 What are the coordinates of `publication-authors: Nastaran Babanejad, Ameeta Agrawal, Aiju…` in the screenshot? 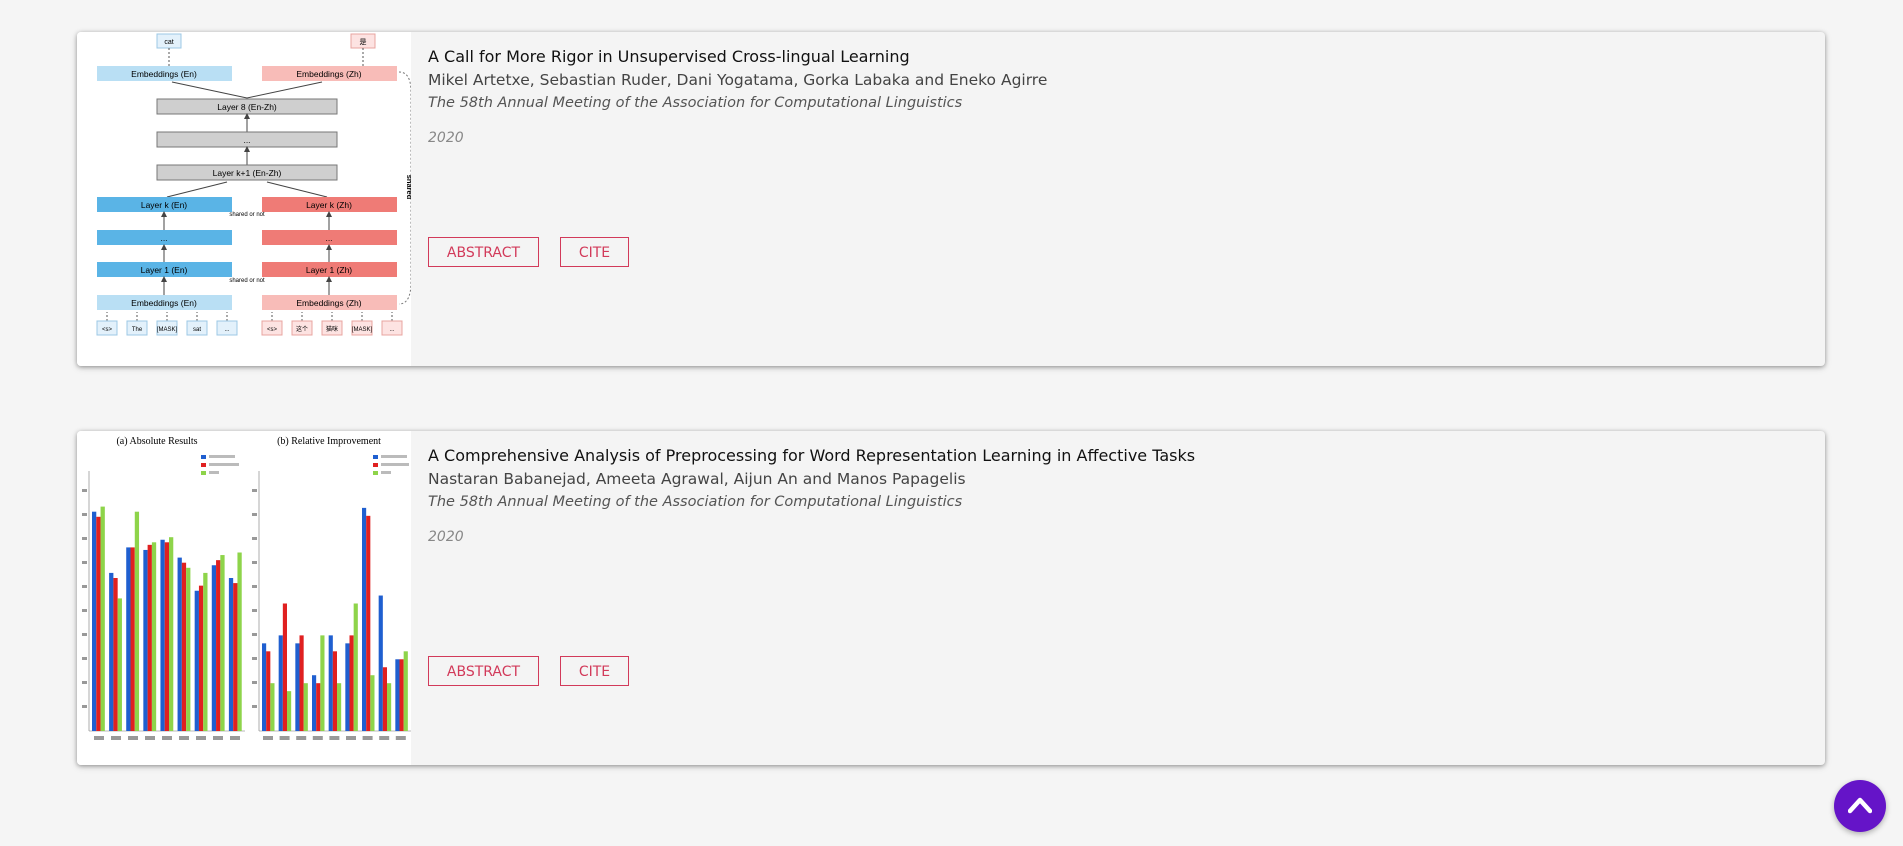 It's located at (697, 479).